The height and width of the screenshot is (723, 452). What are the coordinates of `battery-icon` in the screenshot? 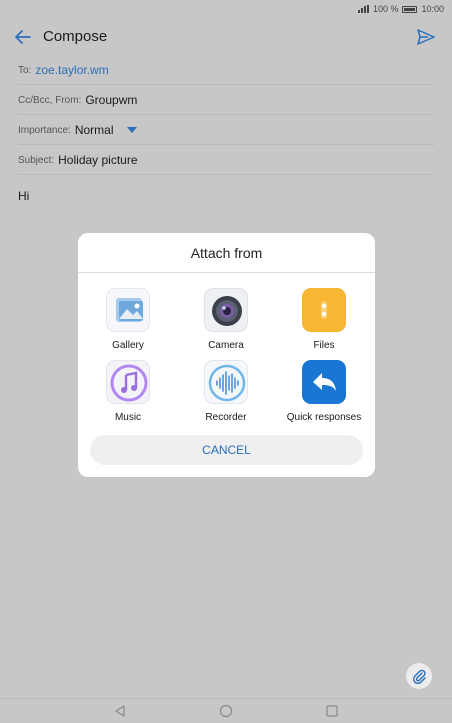 It's located at (410, 9).